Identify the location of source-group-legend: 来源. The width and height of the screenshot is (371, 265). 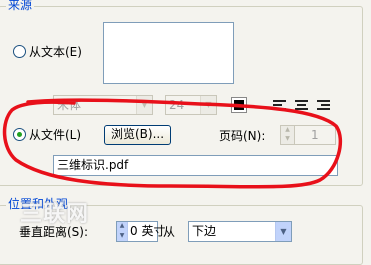
(20, 6).